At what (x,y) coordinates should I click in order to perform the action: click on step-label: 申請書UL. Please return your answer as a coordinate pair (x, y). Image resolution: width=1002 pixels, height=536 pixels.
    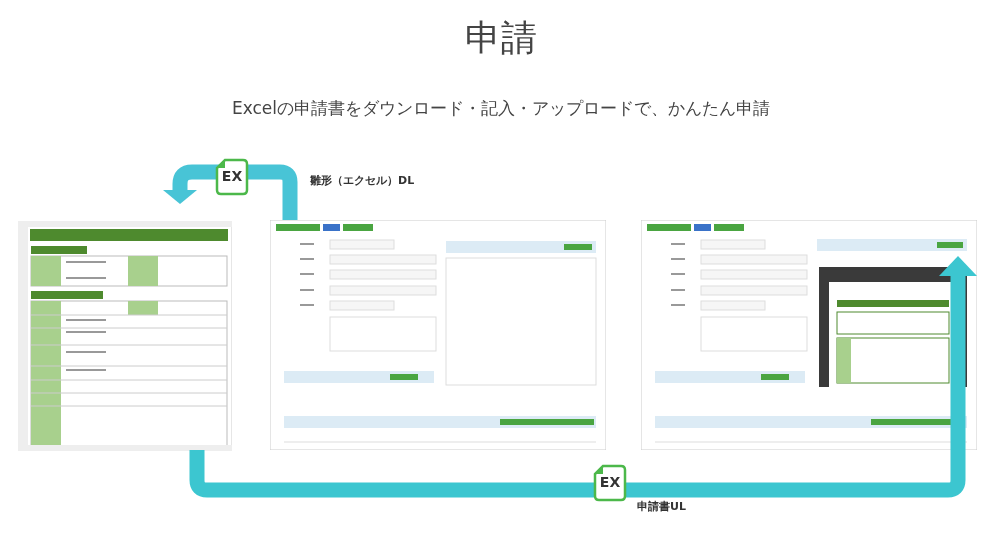
    Looking at the image, I should click on (661, 506).